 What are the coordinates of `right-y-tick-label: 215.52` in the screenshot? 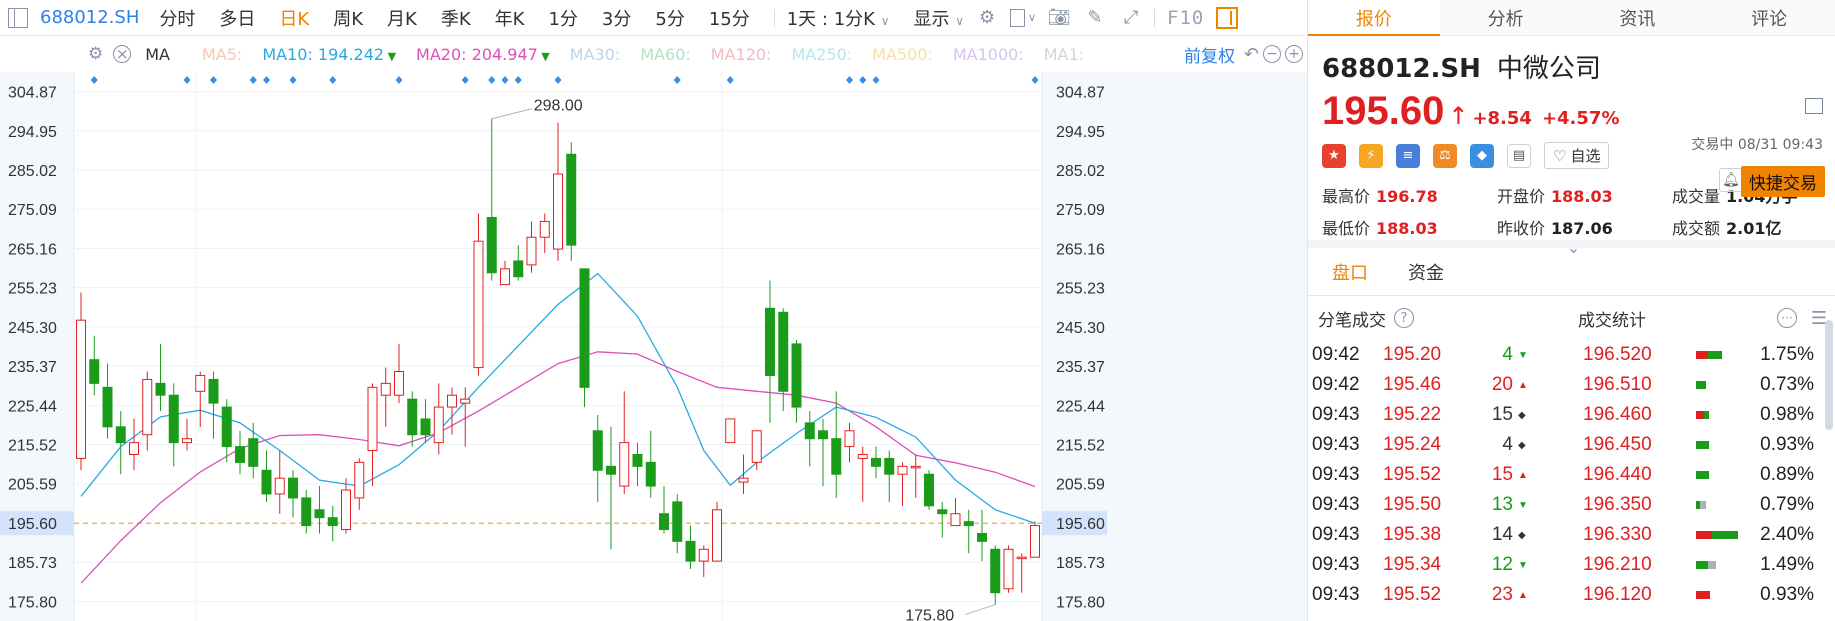 It's located at (1080, 446).